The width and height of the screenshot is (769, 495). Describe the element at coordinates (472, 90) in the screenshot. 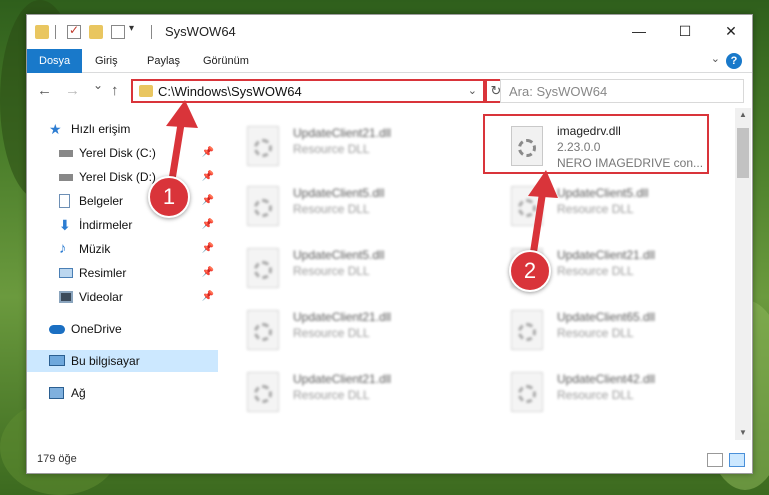

I see `chevron-down-icon: ⌄` at that location.